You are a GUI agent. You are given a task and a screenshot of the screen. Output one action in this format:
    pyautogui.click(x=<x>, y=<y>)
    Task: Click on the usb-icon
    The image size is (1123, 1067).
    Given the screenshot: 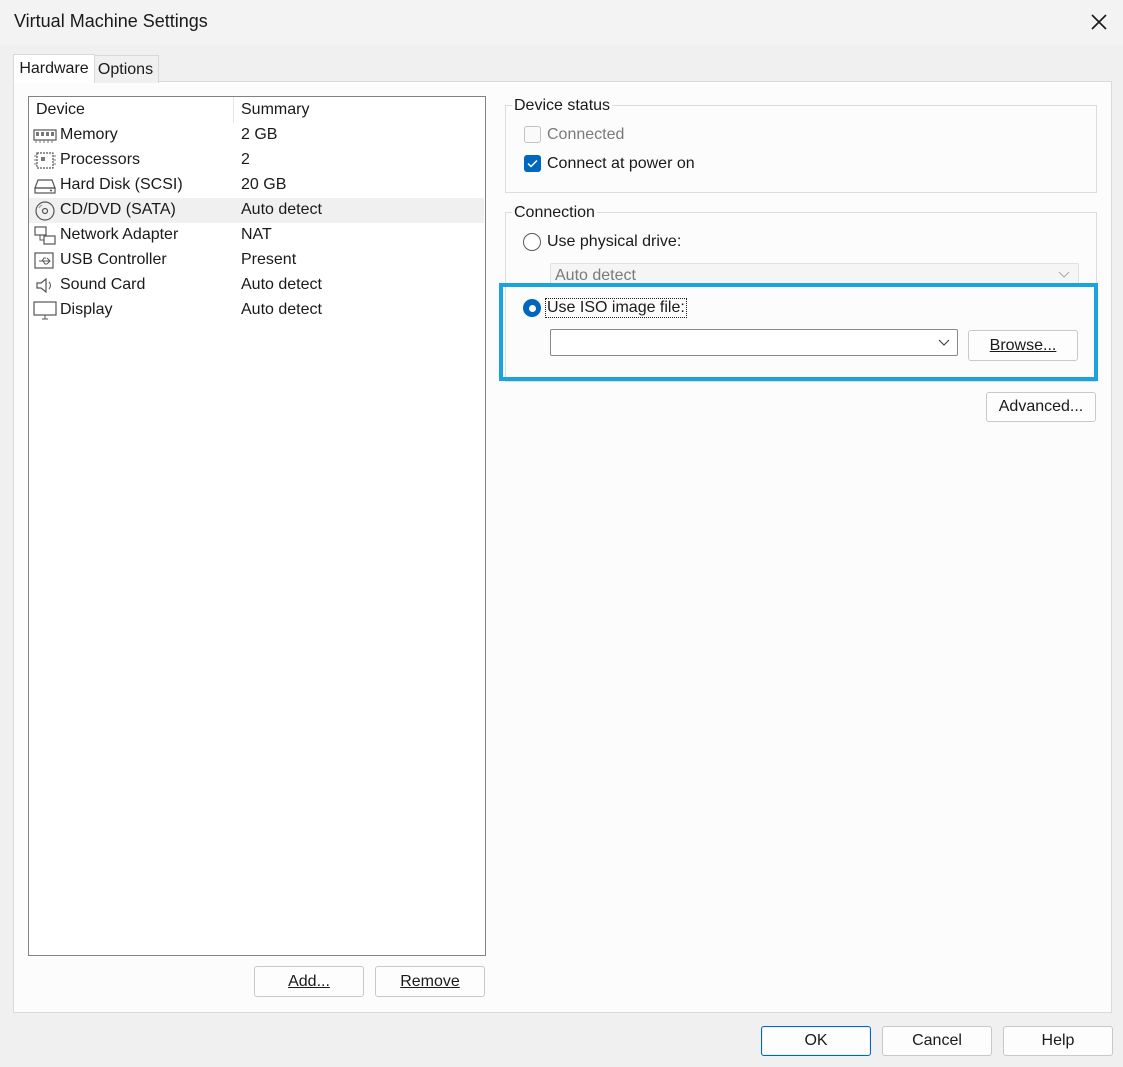 What is the action you would take?
    pyautogui.click(x=45, y=260)
    